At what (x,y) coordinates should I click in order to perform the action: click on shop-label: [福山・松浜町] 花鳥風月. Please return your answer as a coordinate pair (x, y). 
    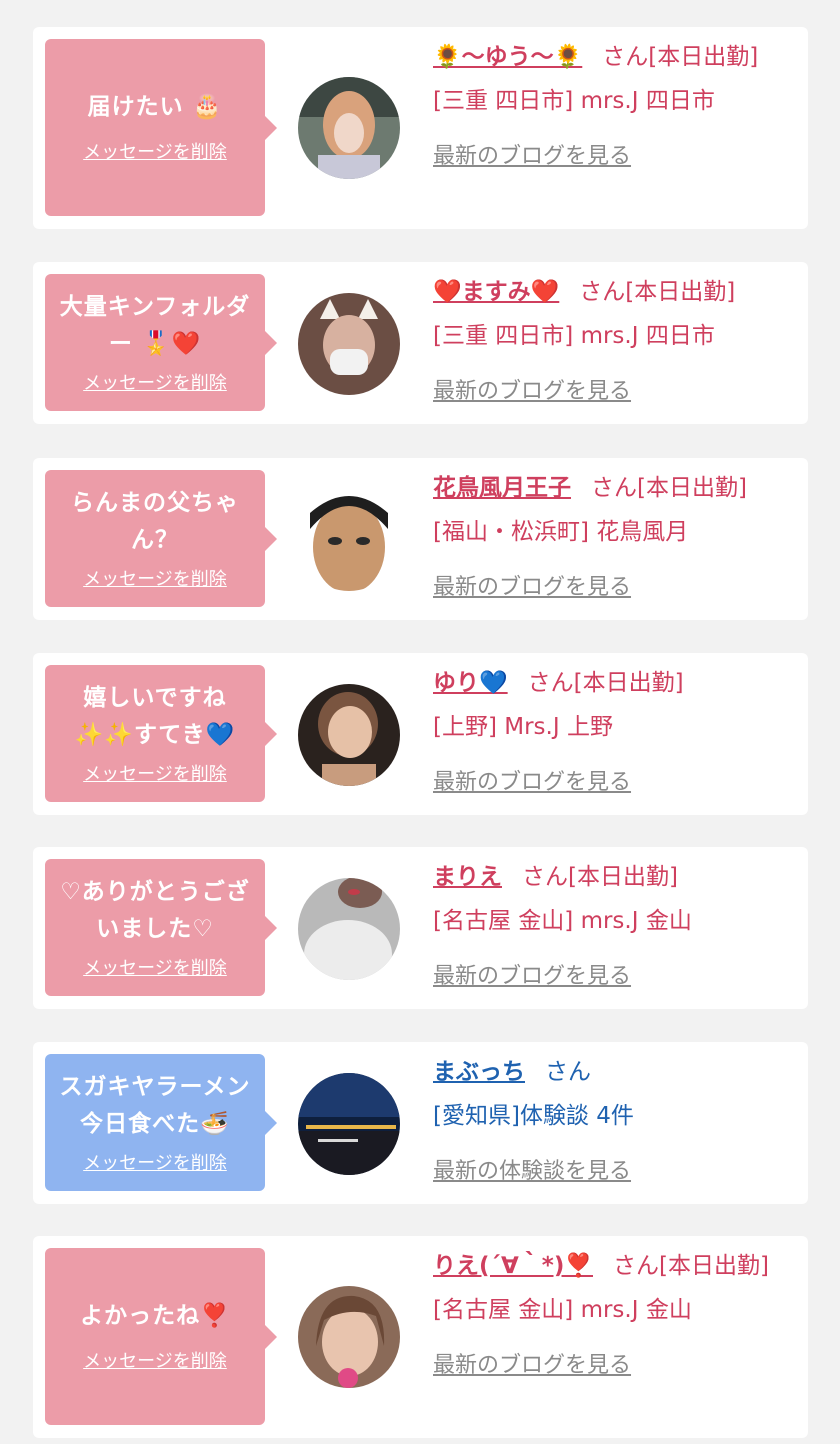
    Looking at the image, I should click on (561, 532).